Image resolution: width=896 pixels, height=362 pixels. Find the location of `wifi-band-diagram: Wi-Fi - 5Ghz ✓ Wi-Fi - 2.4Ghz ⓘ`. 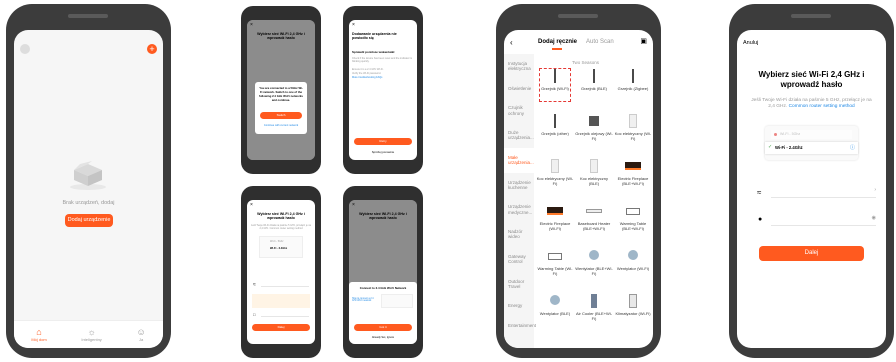

wifi-band-diagram: Wi-Fi - 5Ghz ✓ Wi-Fi - 2.4Ghz ⓘ is located at coordinates (811, 143).